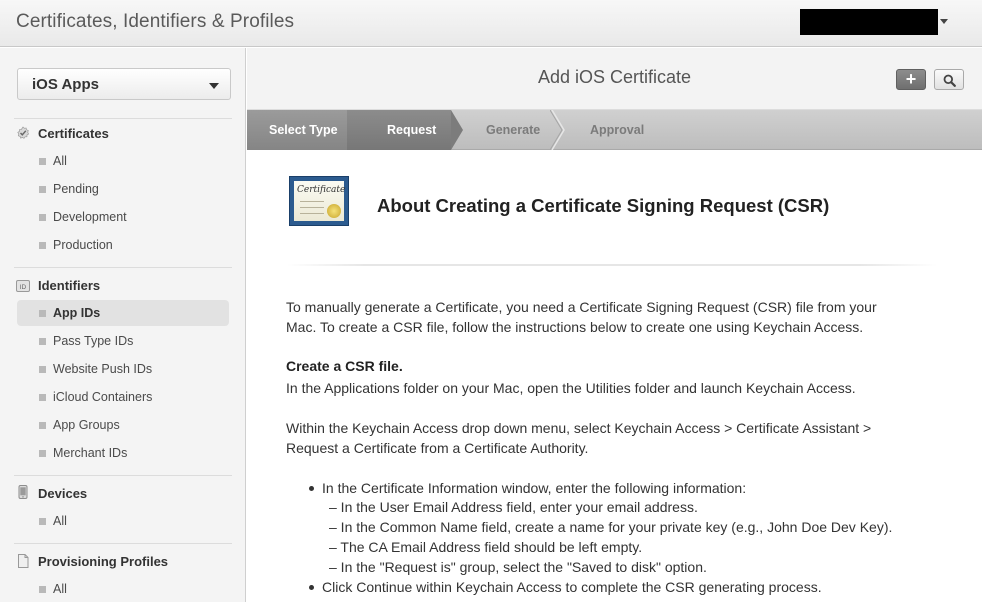 This screenshot has height=602, width=982. I want to click on svg-text: ID, so click(23, 287).